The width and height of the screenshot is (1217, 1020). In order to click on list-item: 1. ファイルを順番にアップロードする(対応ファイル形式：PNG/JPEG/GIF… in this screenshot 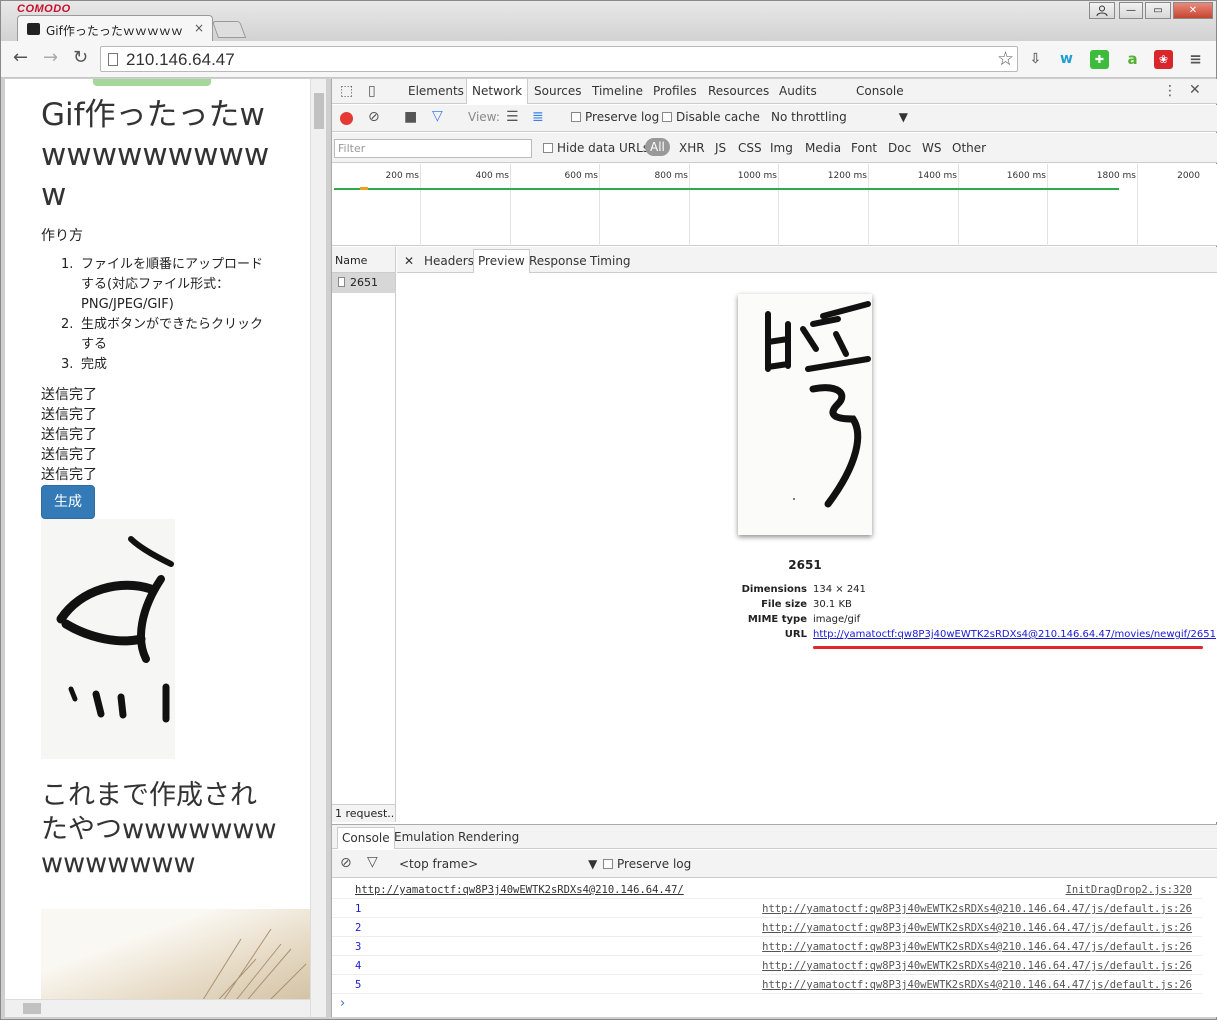, I will do `click(162, 284)`.